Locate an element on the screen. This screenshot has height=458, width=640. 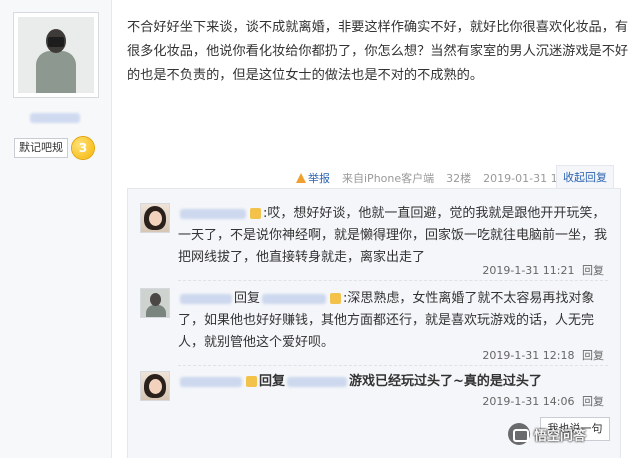
reply-meta: 2019-1-31 11:21 回复 is located at coordinates (541, 270).